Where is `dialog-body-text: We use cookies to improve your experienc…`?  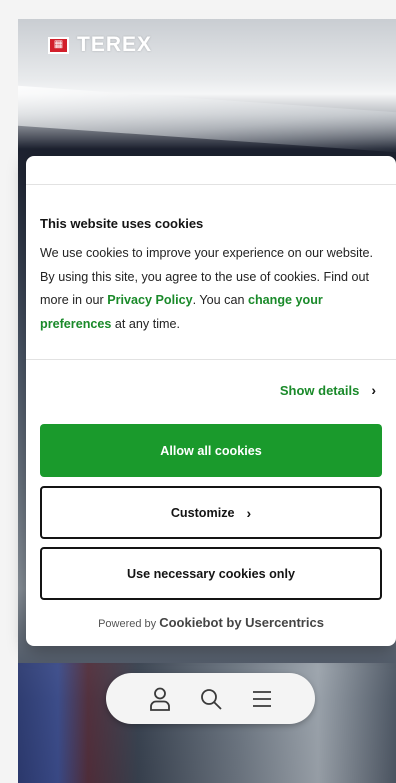 dialog-body-text: We use cookies to improve your experienc… is located at coordinates (211, 289).